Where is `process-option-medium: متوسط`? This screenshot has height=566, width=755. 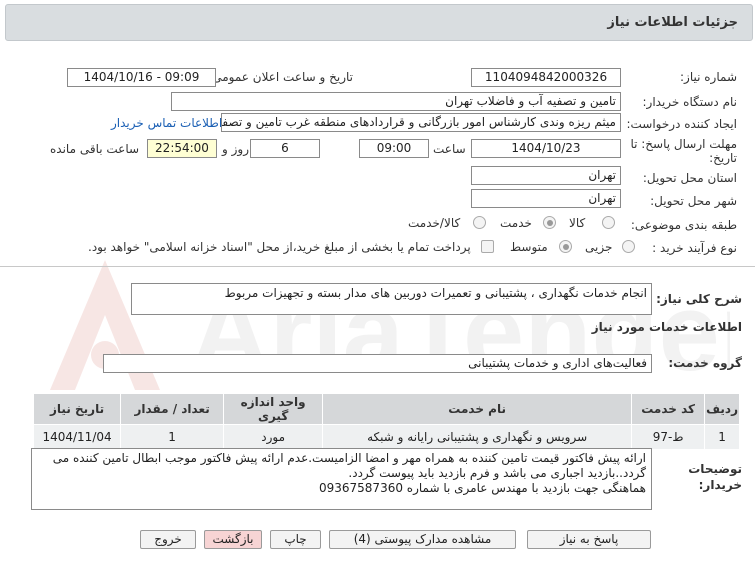
process-option-medium: متوسط is located at coordinates (529, 247).